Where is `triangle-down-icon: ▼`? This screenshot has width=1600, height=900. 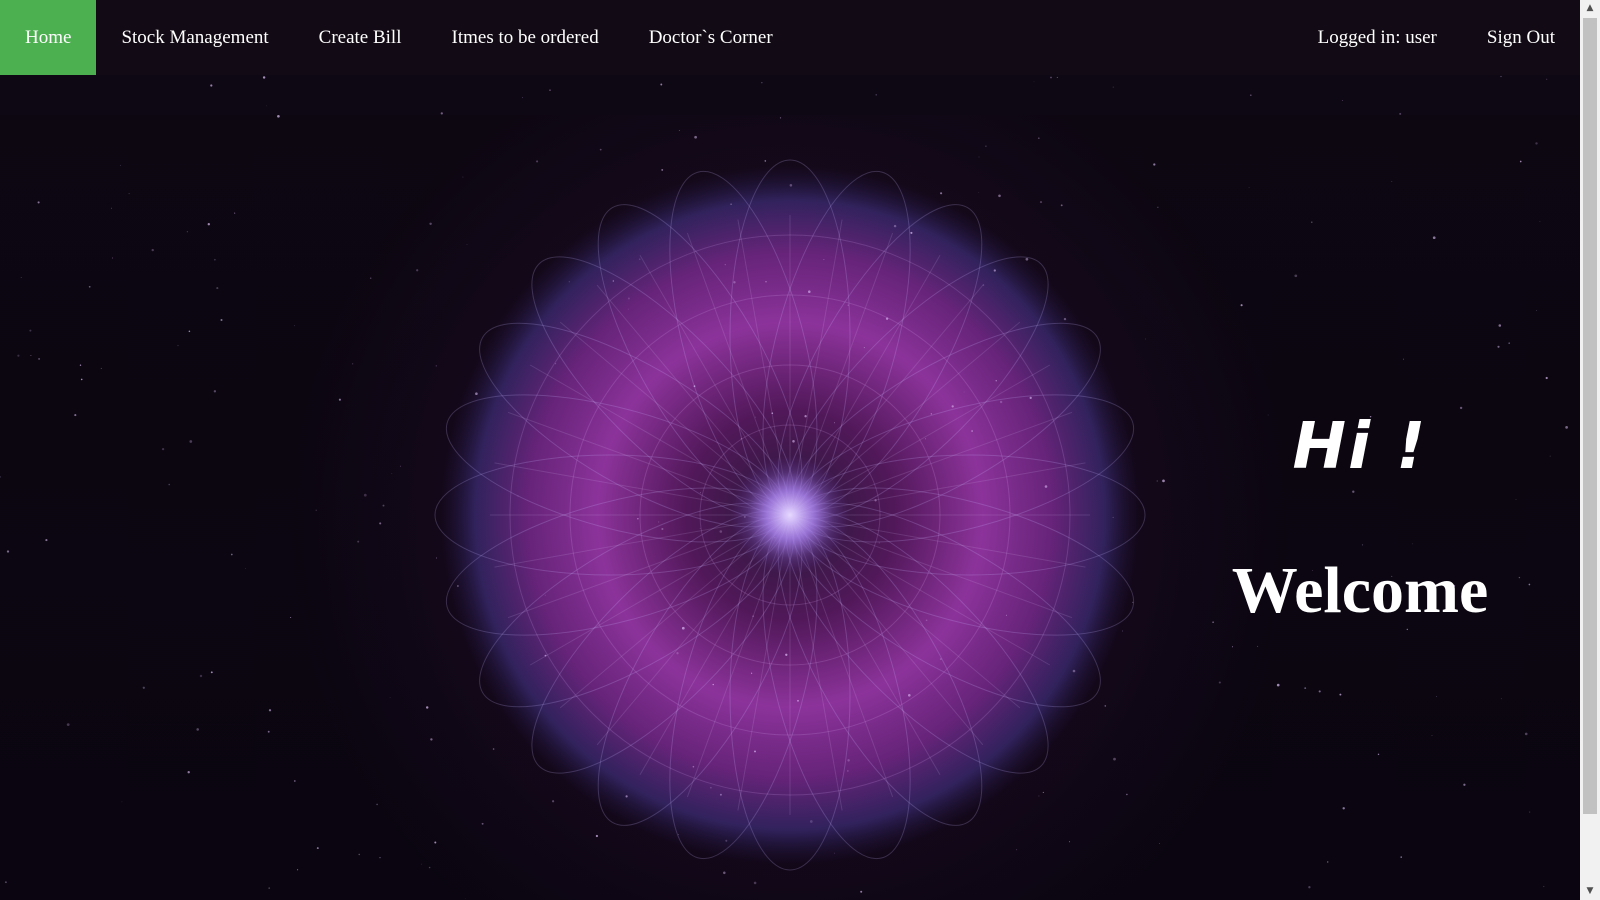 triangle-down-icon: ▼ is located at coordinates (1590, 891).